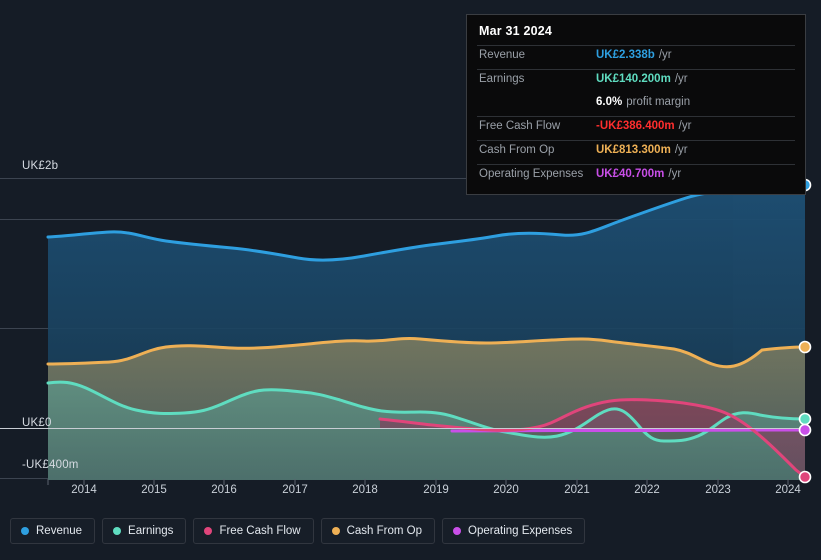 This screenshot has height=560, width=821. What do you see at coordinates (151, 531) in the screenshot?
I see `legend-label-earnings: Earnings` at bounding box center [151, 531].